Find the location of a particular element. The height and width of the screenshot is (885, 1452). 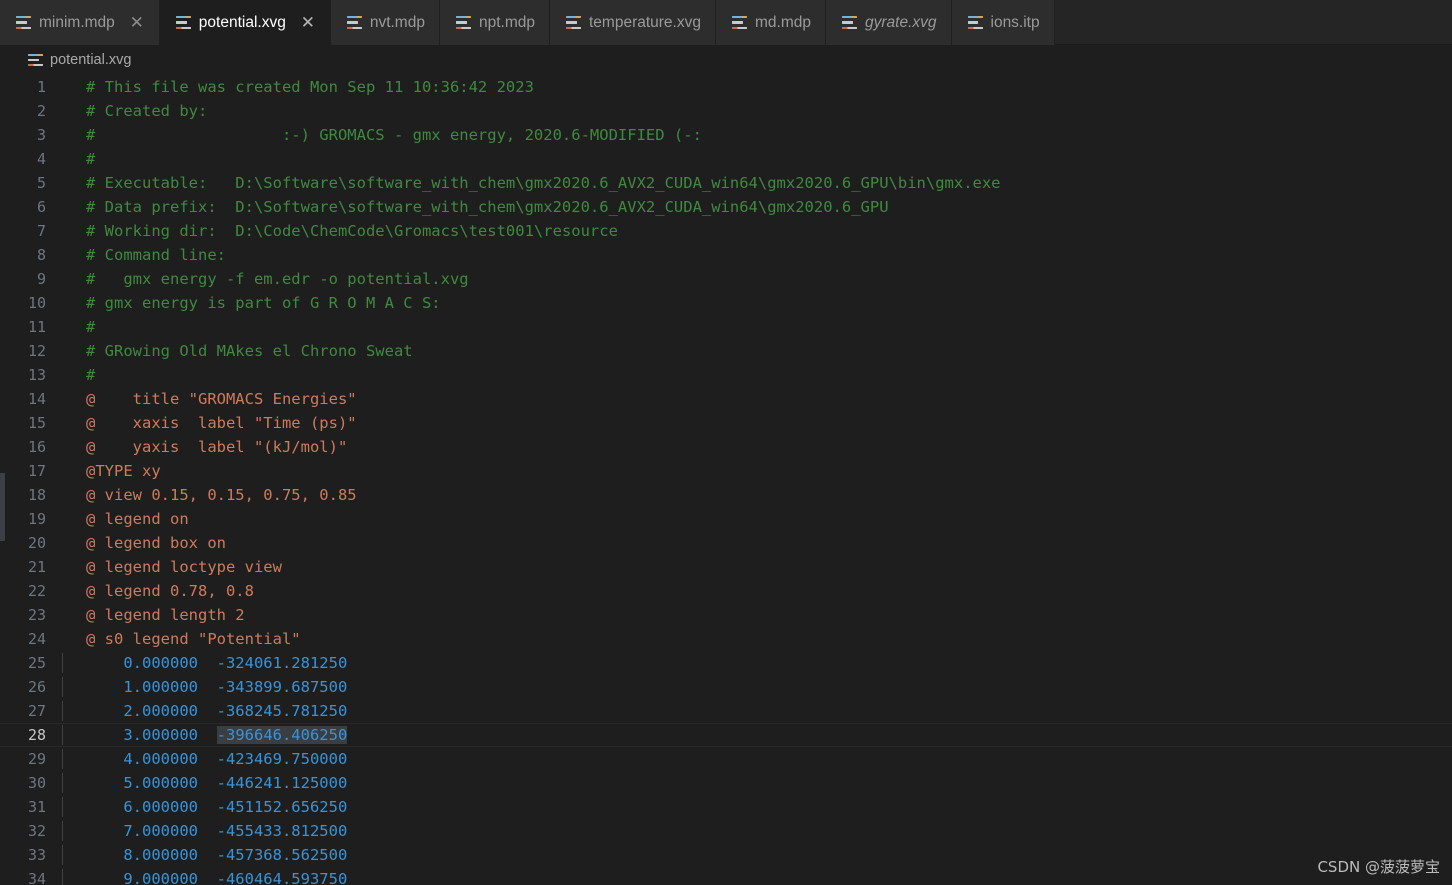

code-line-text: 9.000000 -460464.593750 is located at coordinates (757, 877).